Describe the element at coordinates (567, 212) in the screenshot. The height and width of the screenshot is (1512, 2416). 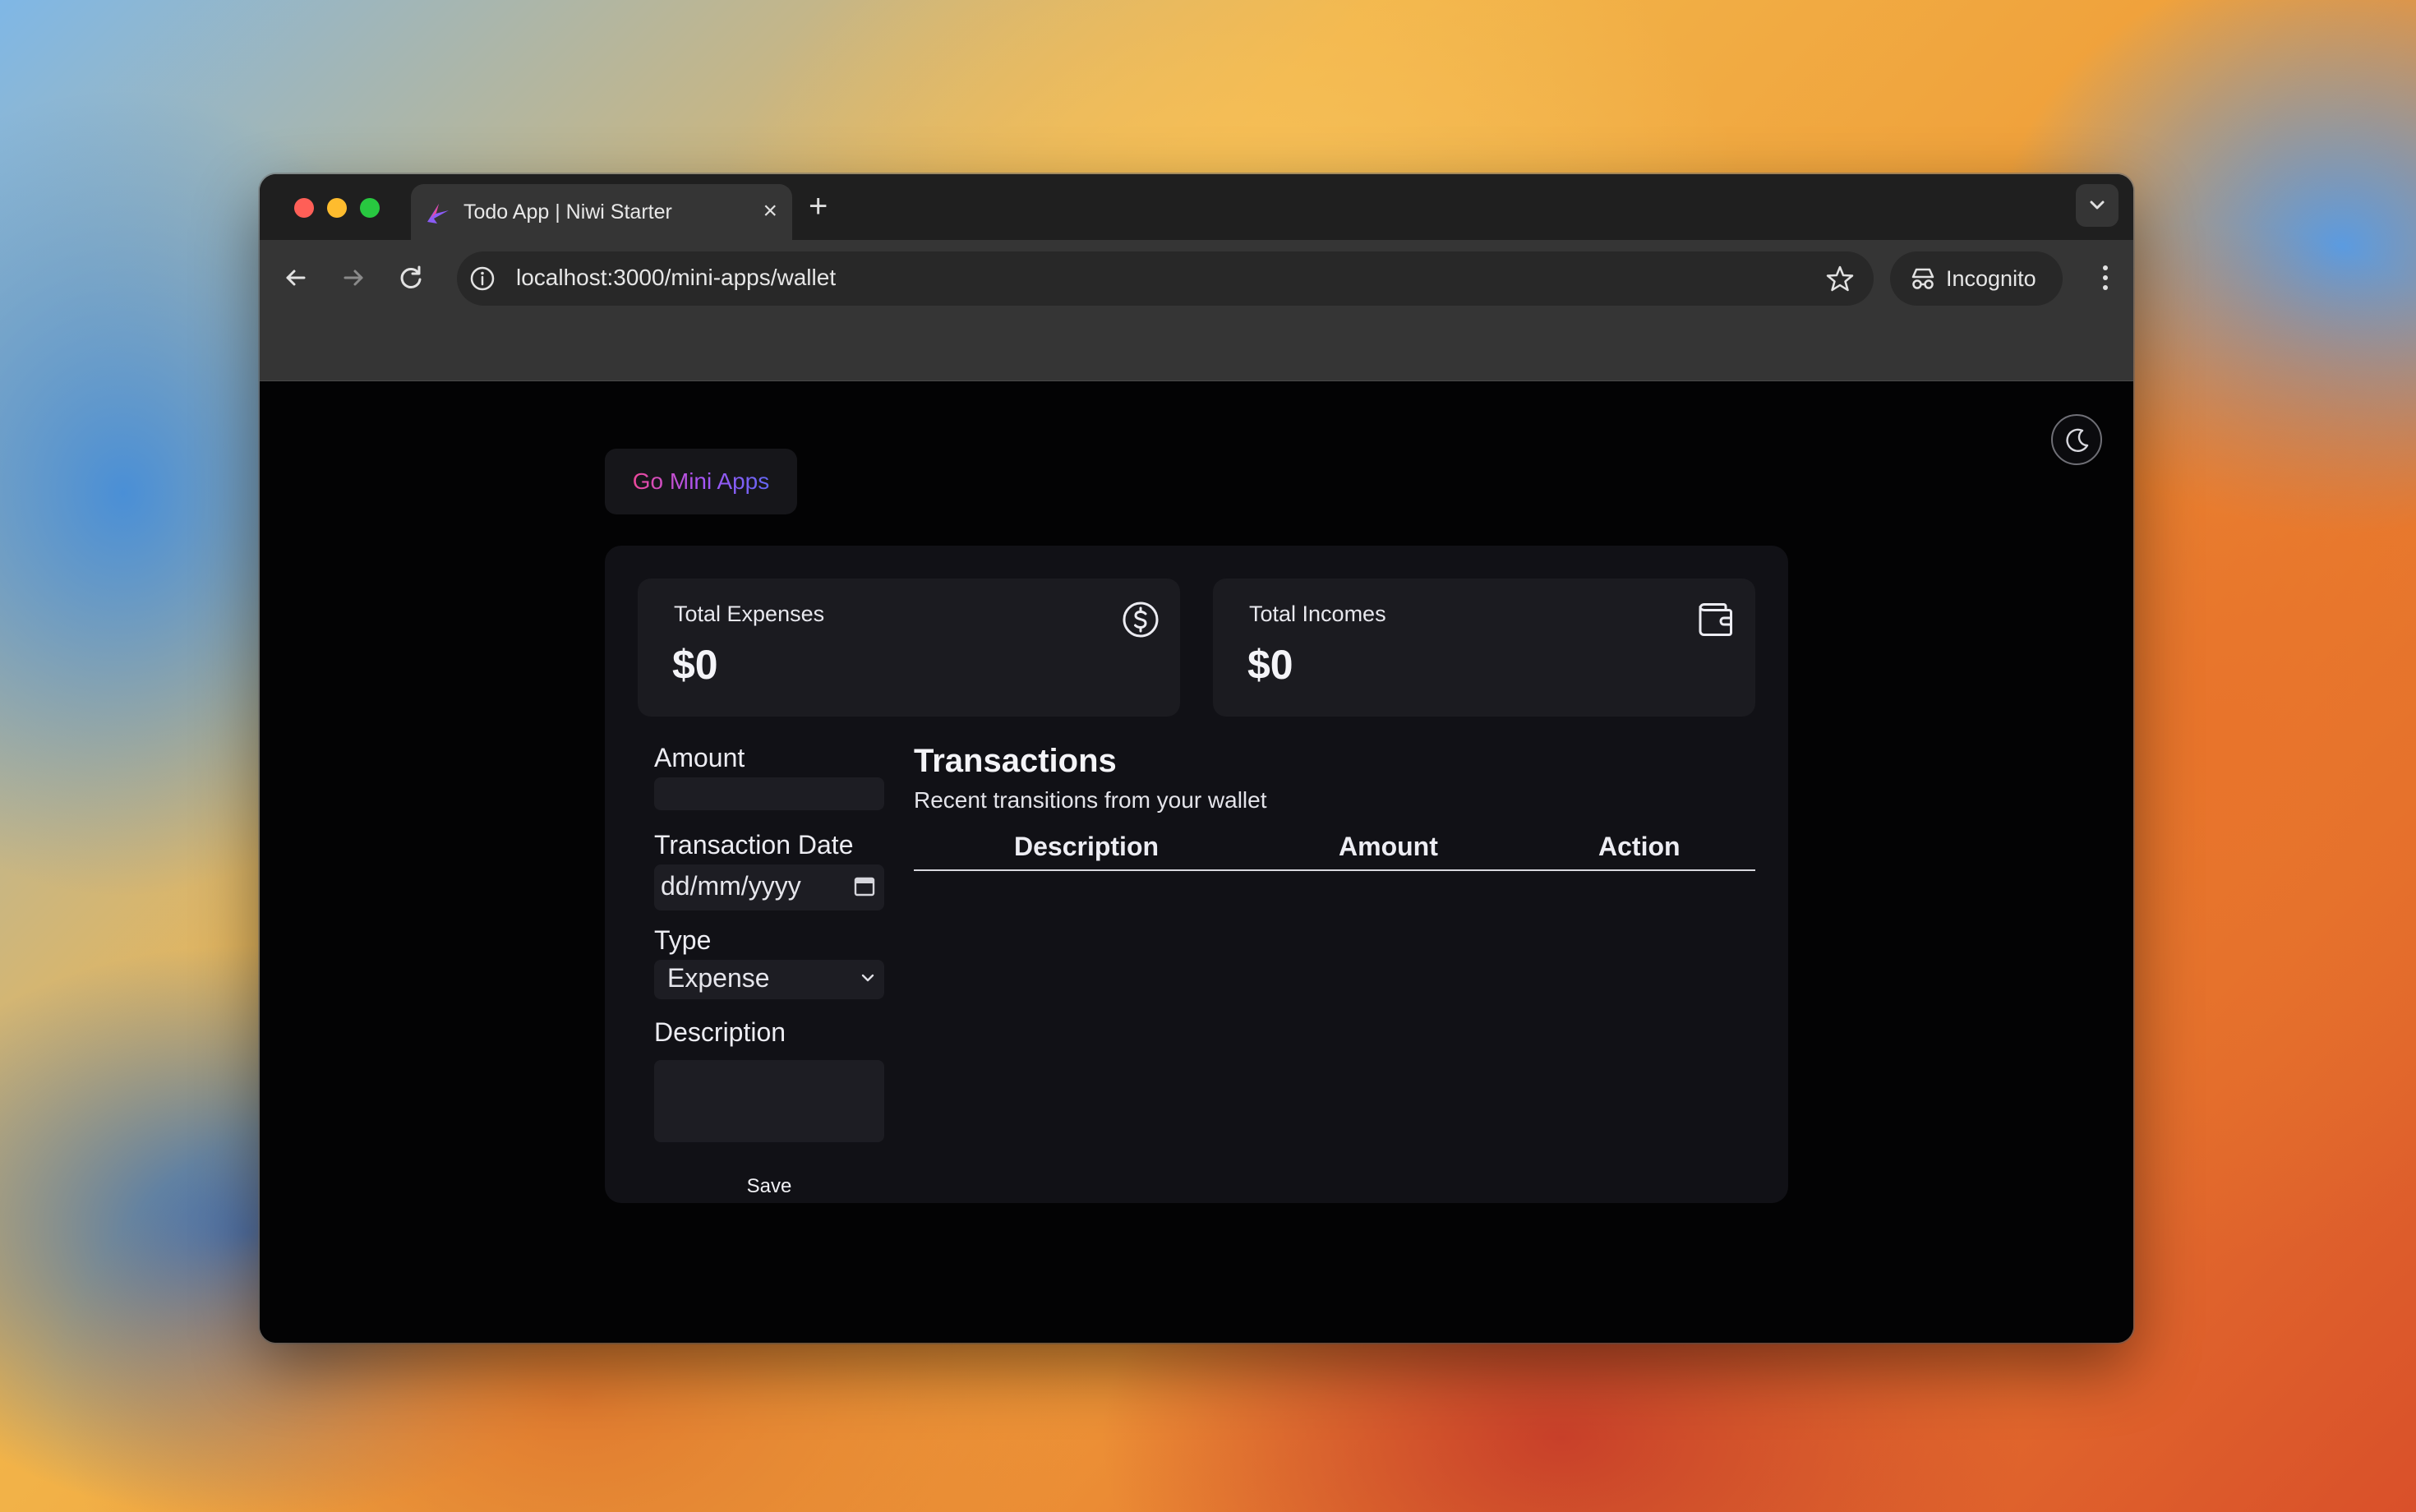
I see `tab-title: Todo App | Niwi Starter` at that location.